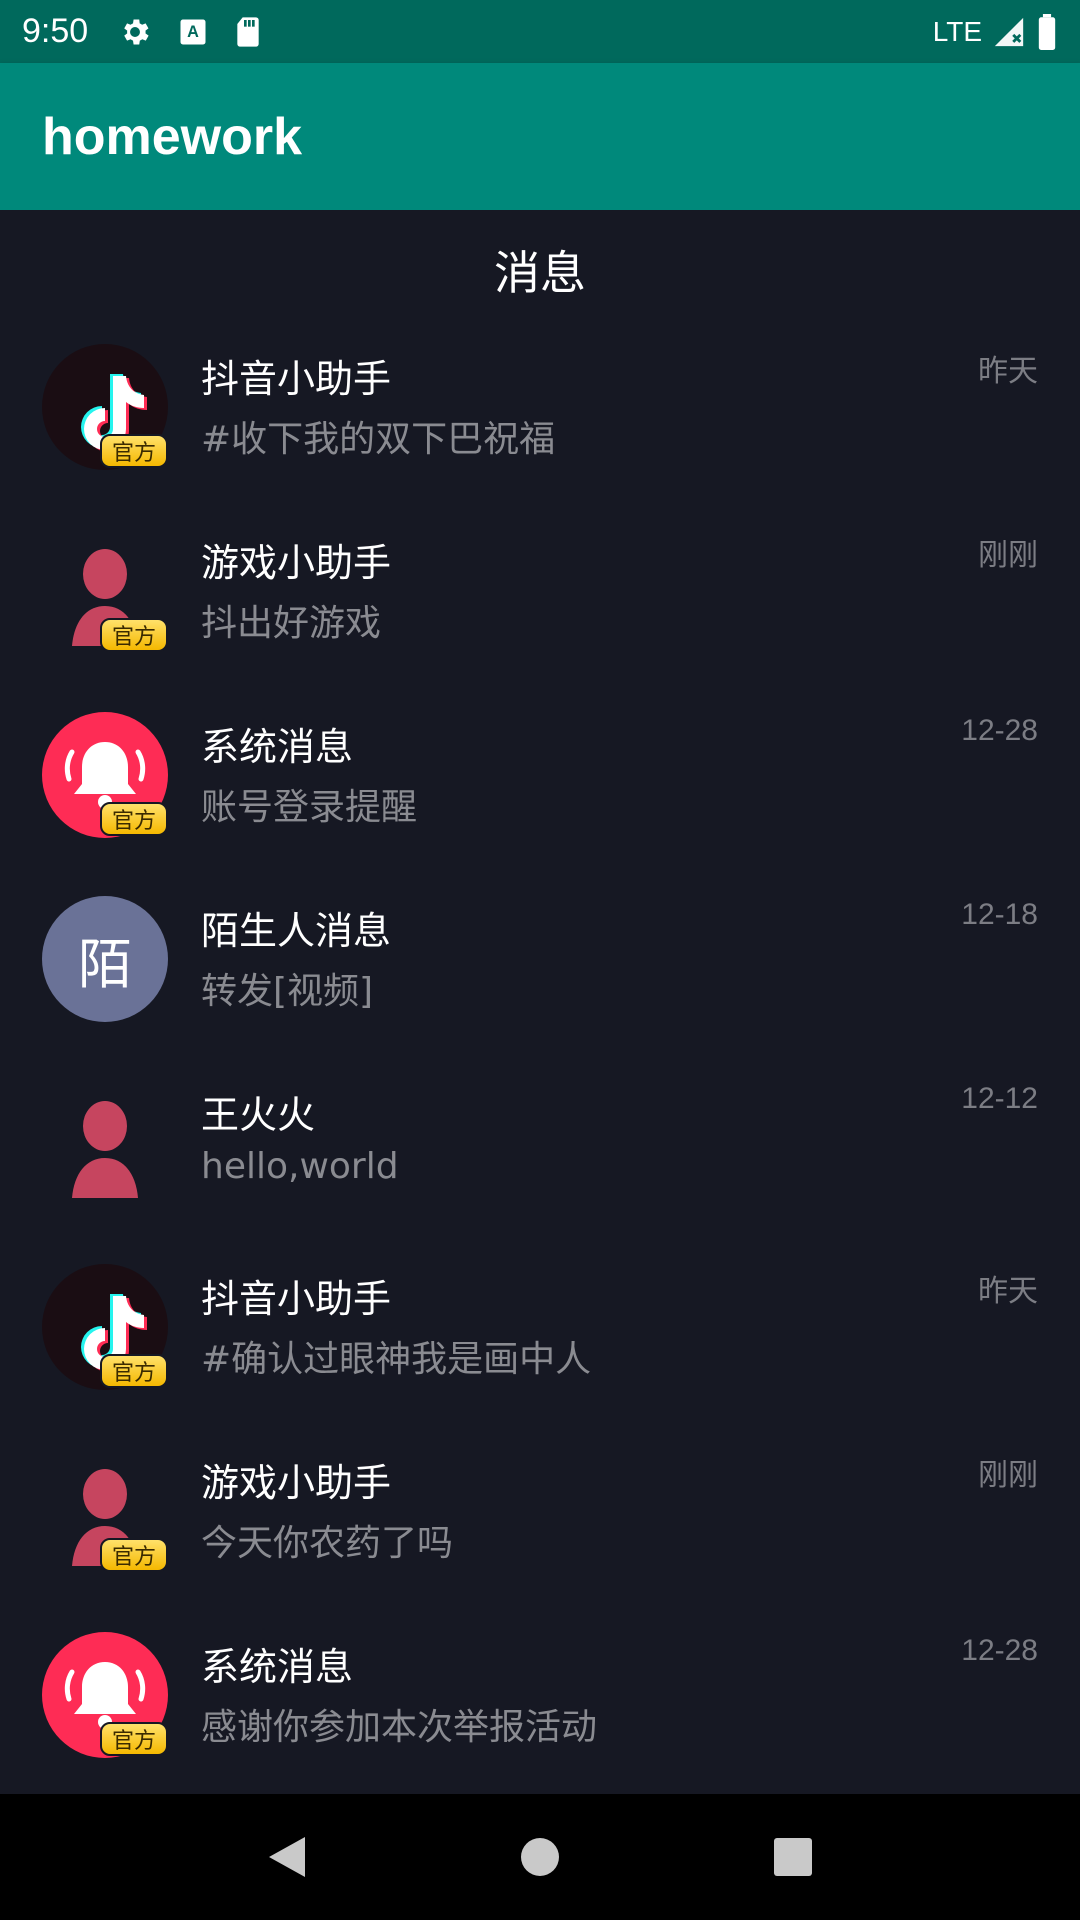 This screenshot has height=1920, width=1080. Describe the element at coordinates (300, 1166) in the screenshot. I see `message-preview: hello,world` at that location.